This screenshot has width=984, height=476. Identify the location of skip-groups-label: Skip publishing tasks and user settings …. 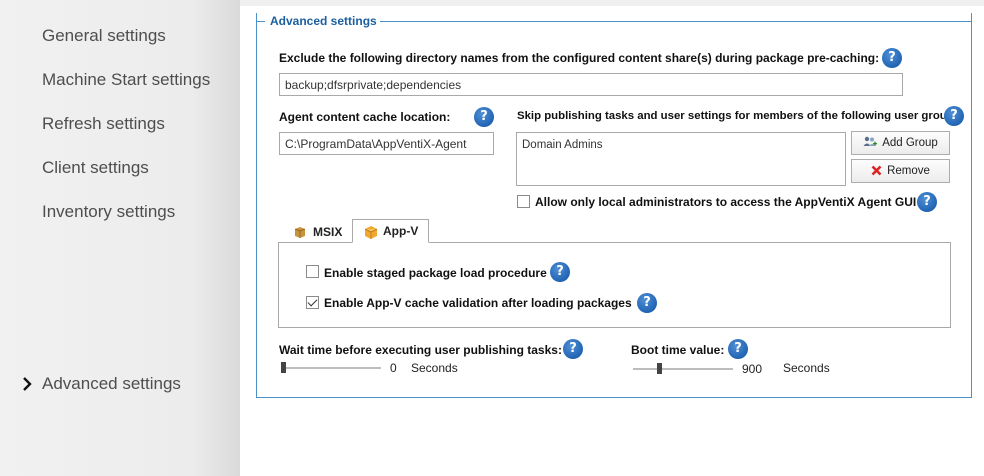
(740, 116).